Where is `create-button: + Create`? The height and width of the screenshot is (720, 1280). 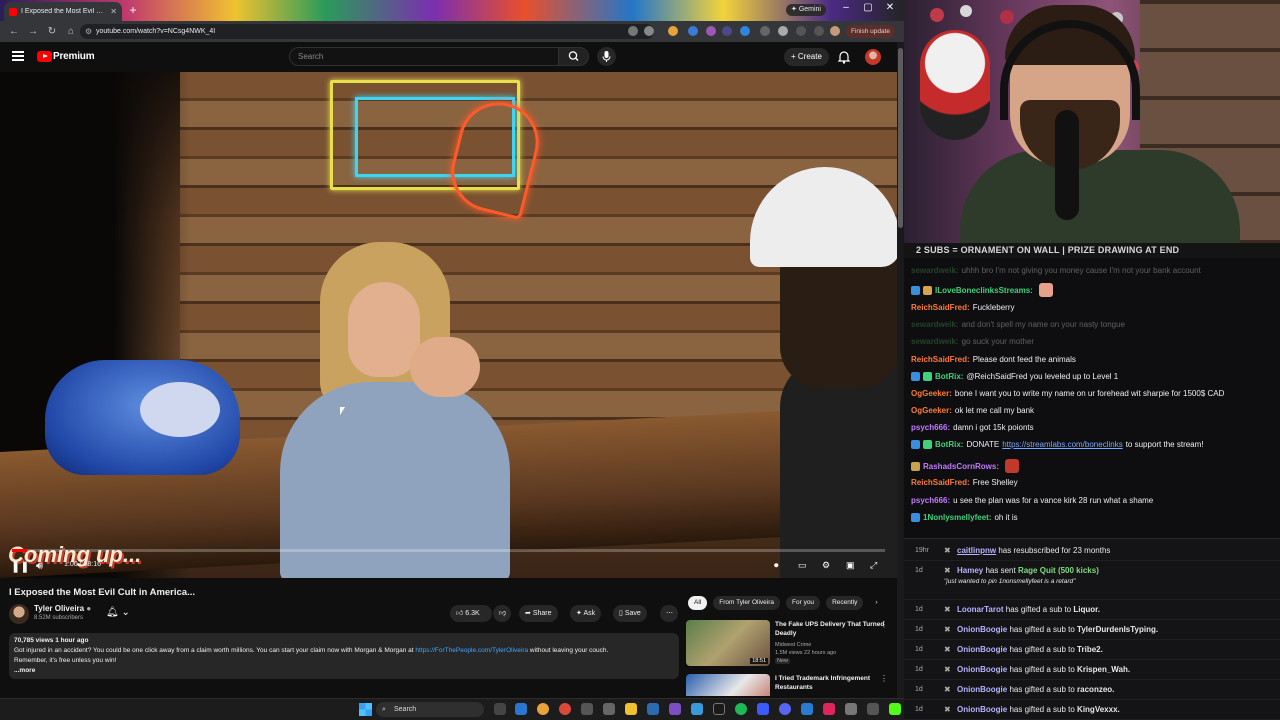
create-button: + Create is located at coordinates (806, 57).